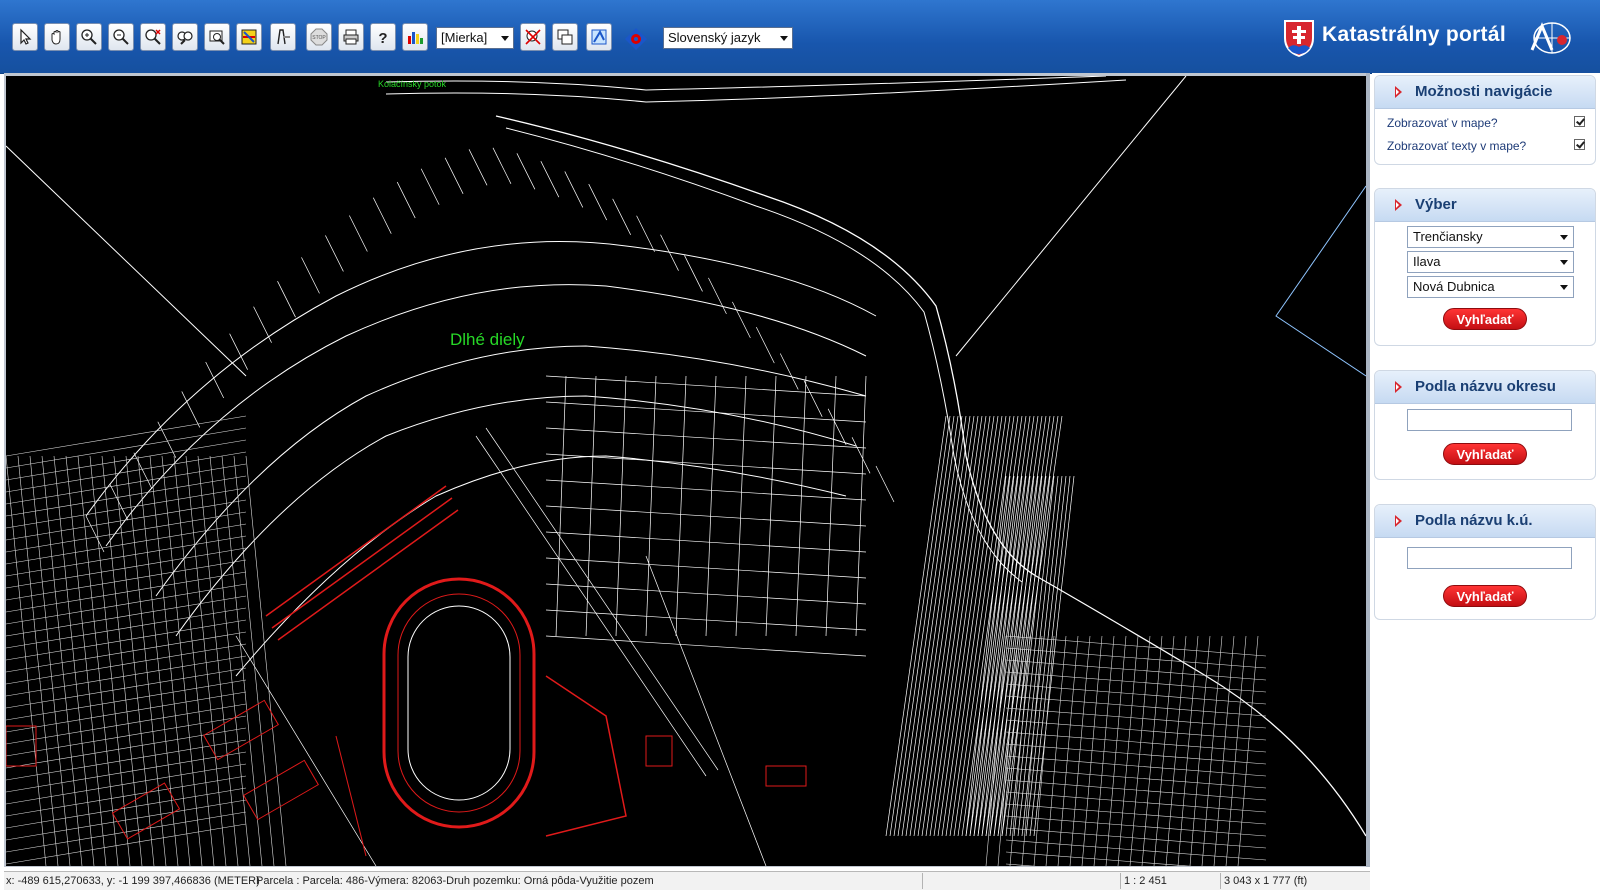  I want to click on cadastral-name-input, so click(1489, 558).